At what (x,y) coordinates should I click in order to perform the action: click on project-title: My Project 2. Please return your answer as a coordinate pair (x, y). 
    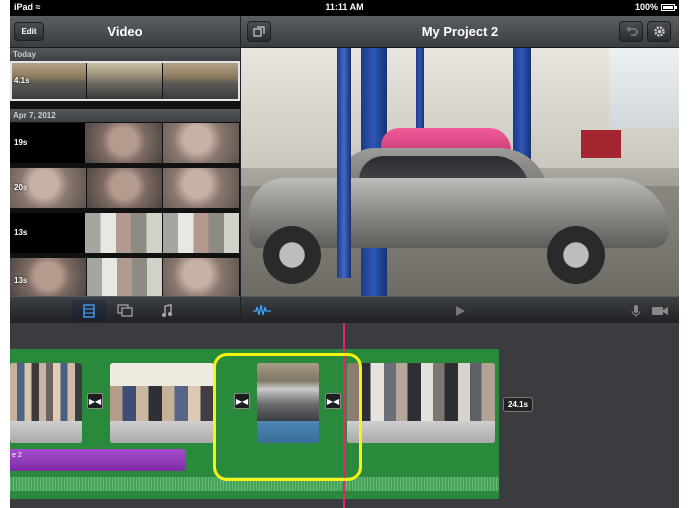
    Looking at the image, I should click on (460, 31).